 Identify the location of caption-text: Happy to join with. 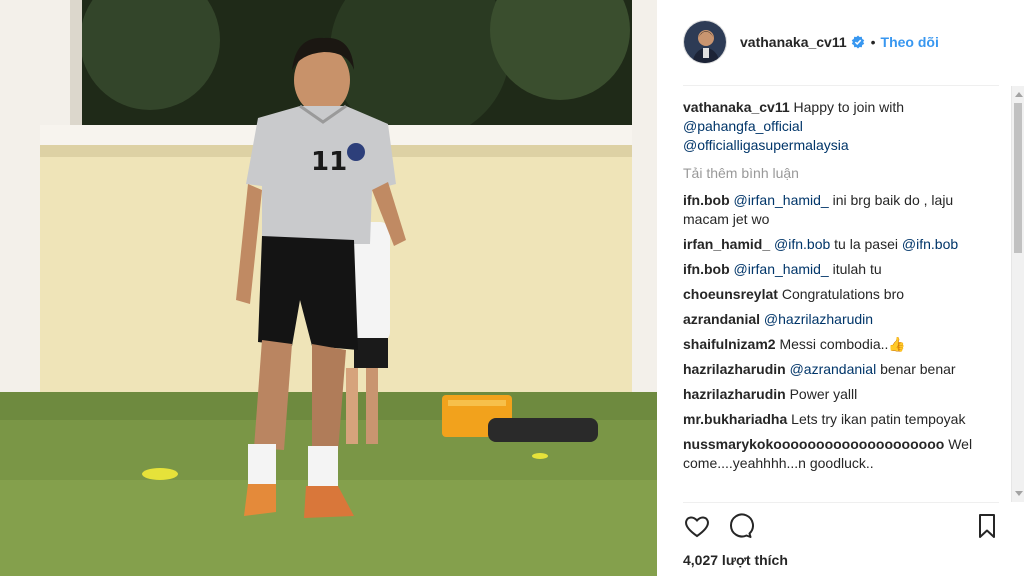
(849, 107).